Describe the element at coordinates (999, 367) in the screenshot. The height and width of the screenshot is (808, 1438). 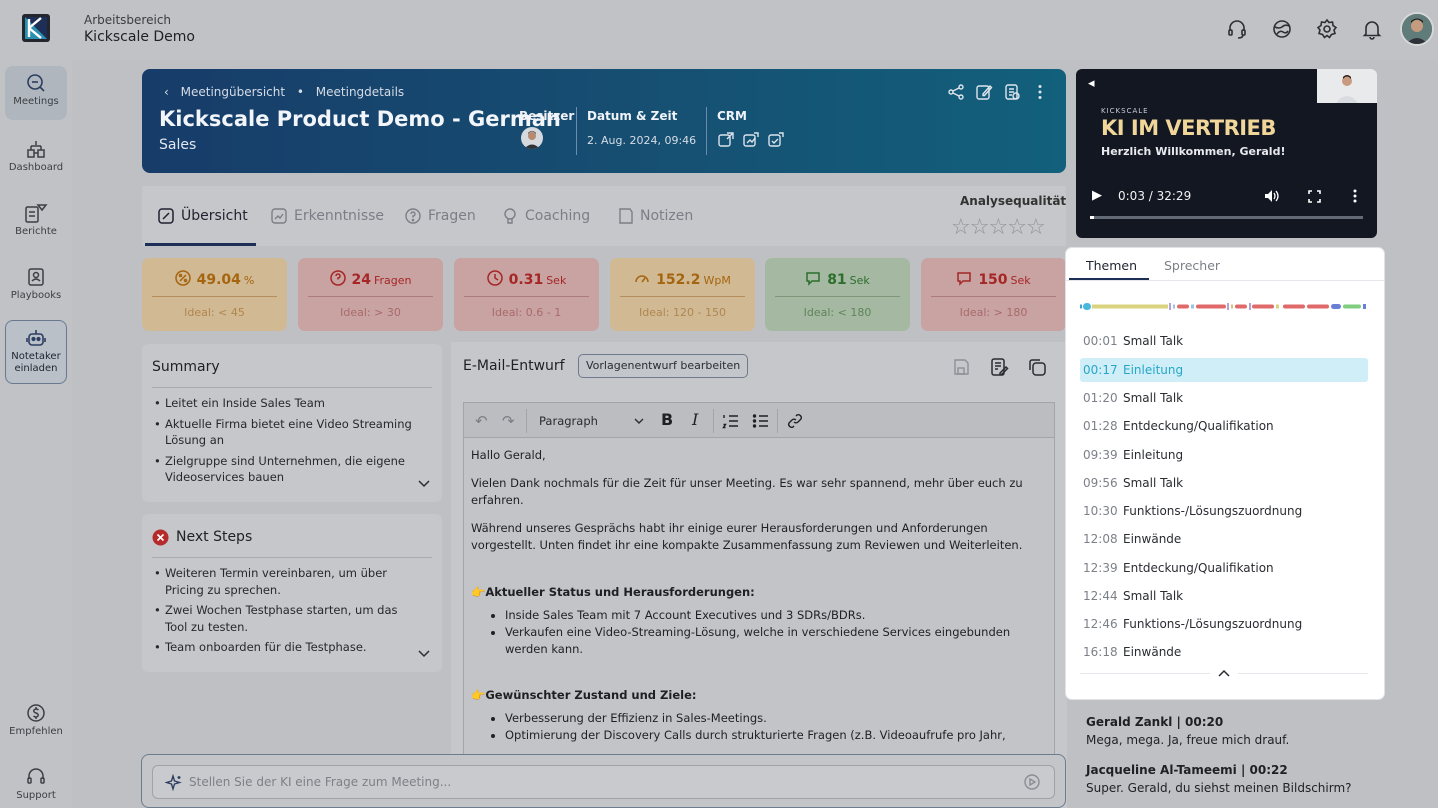
I see `document-edit-icon` at that location.